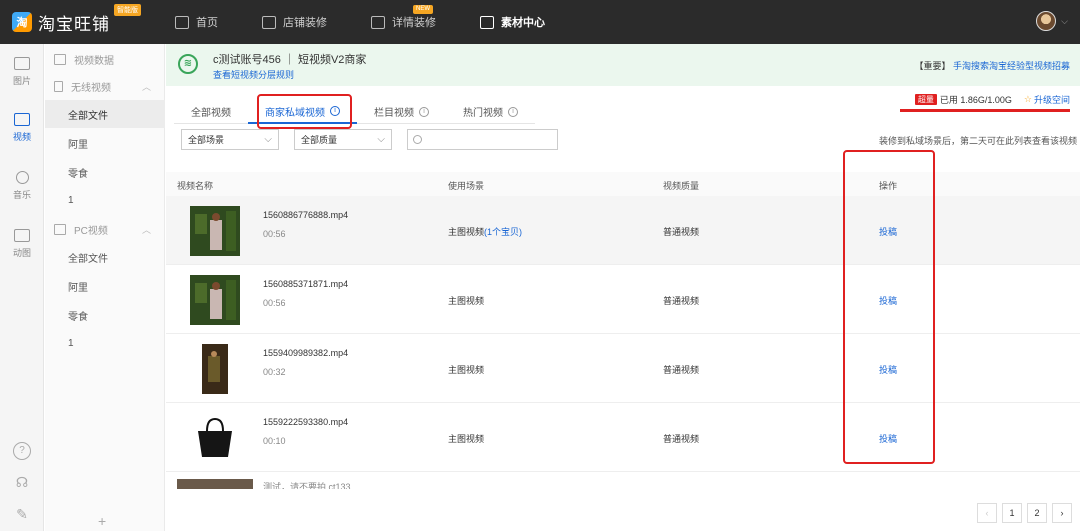 The height and width of the screenshot is (531, 1080). Describe the element at coordinates (466, 301) in the screenshot. I see `usage-scene: 主图视频` at that location.